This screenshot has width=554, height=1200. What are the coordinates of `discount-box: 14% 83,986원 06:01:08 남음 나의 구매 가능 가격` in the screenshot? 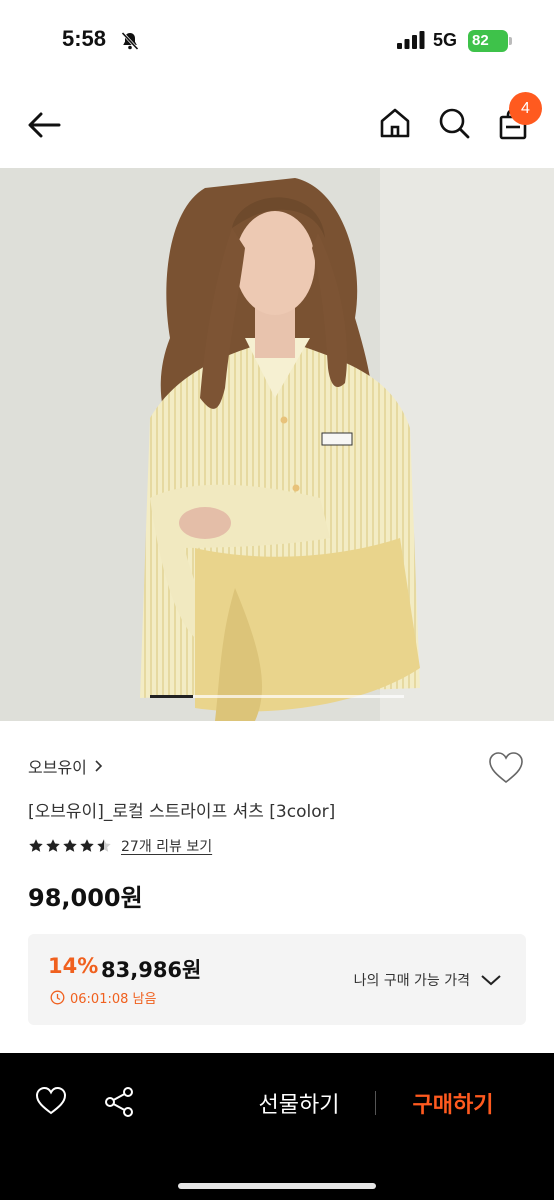 It's located at (277, 979).